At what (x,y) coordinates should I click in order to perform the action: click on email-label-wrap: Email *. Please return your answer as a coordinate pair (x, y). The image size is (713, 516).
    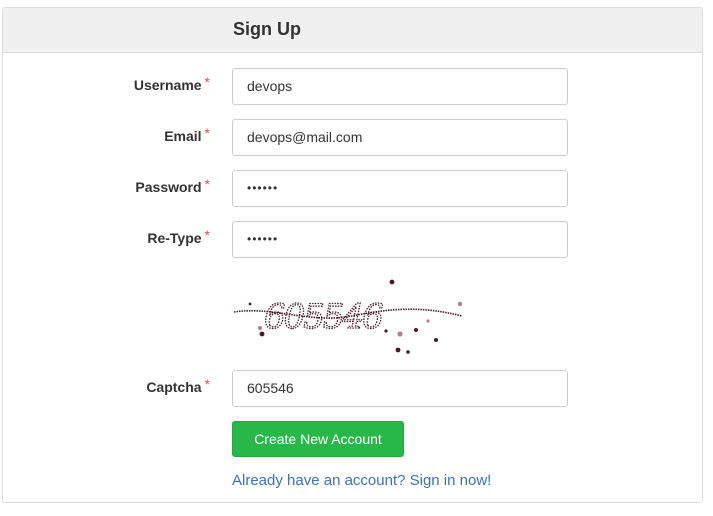
    Looking at the image, I should click on (187, 134).